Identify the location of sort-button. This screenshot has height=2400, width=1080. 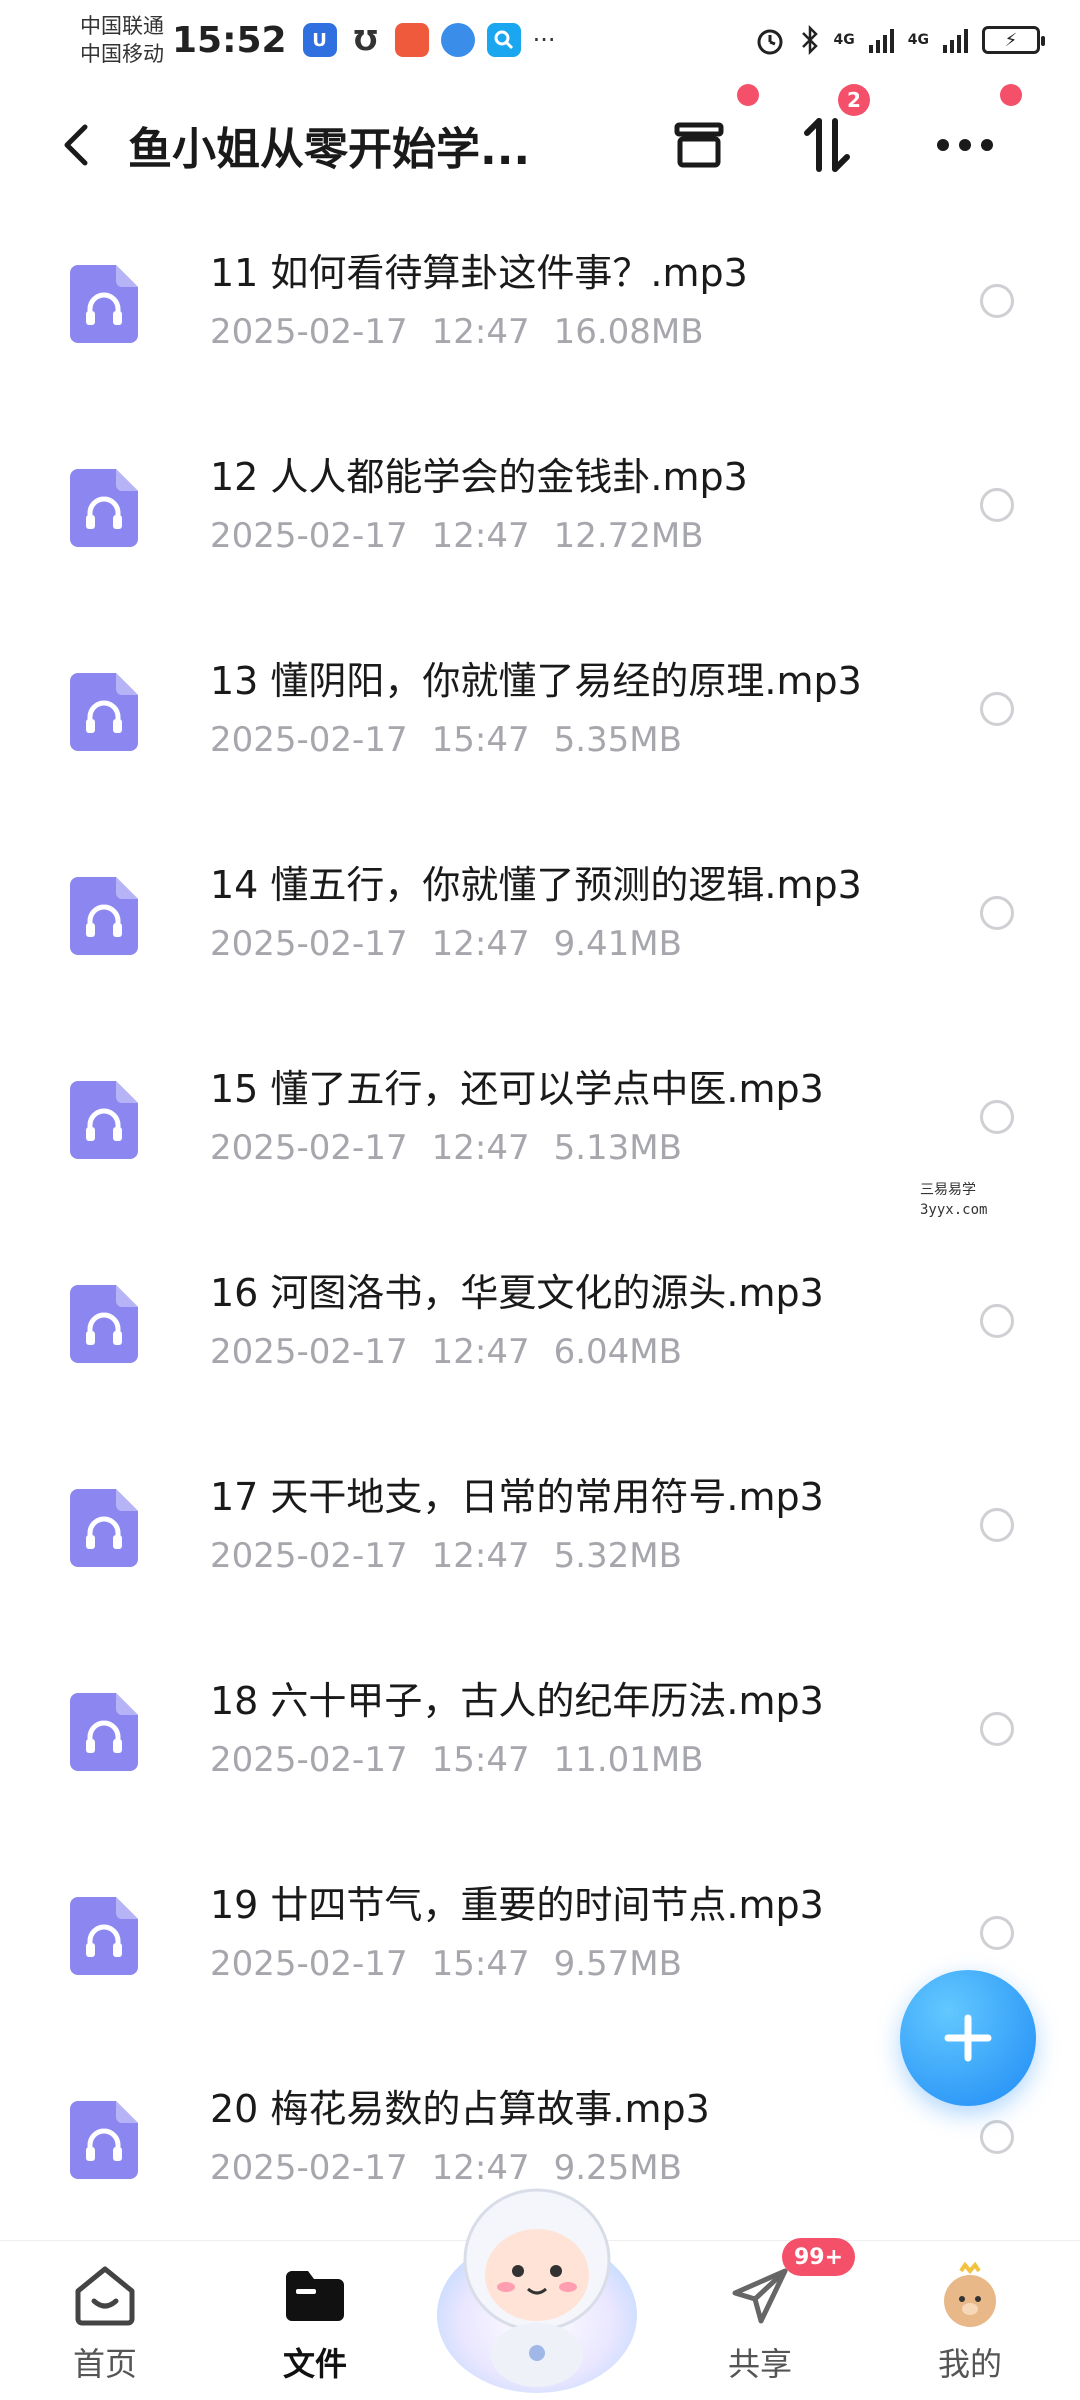
(827, 145).